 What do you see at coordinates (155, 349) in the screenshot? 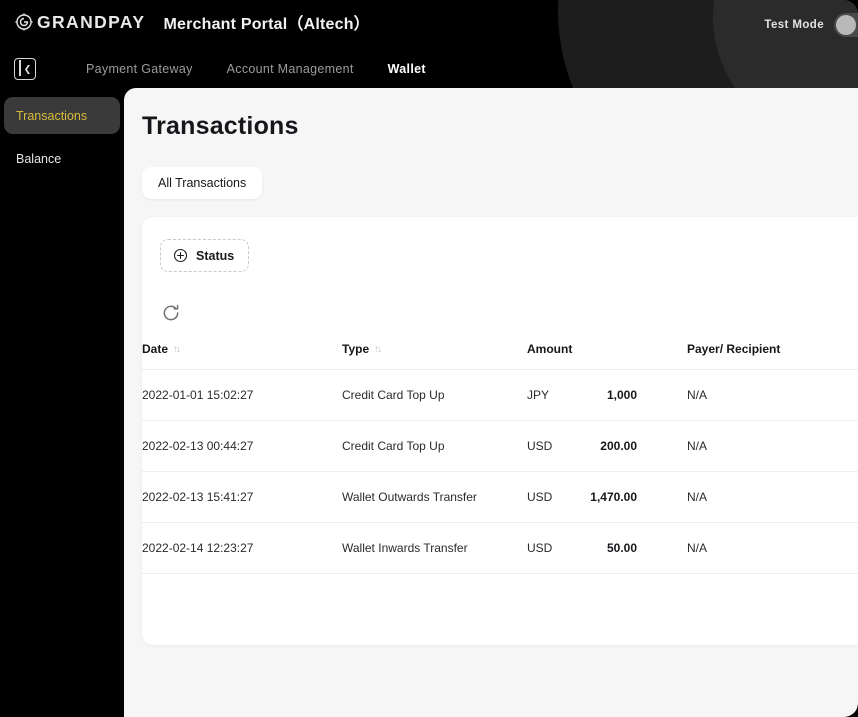
I see `column-header-date-label: Date` at bounding box center [155, 349].